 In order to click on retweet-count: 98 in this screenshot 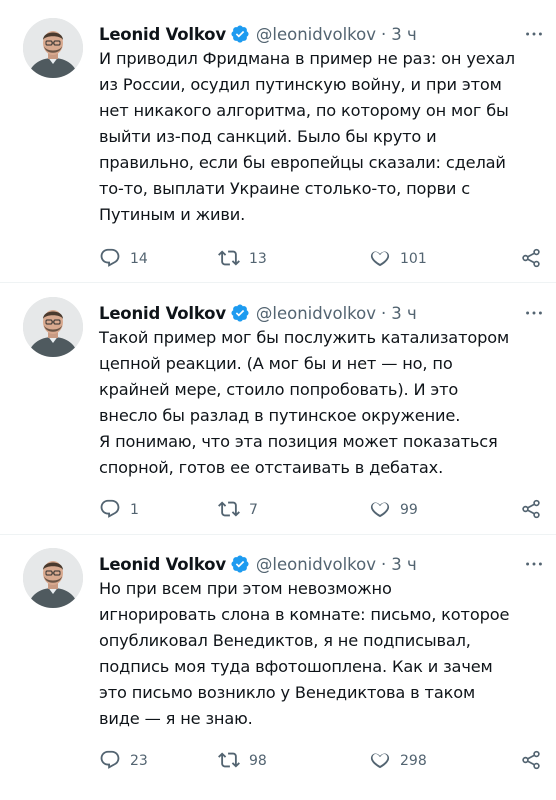, I will do `click(258, 761)`.